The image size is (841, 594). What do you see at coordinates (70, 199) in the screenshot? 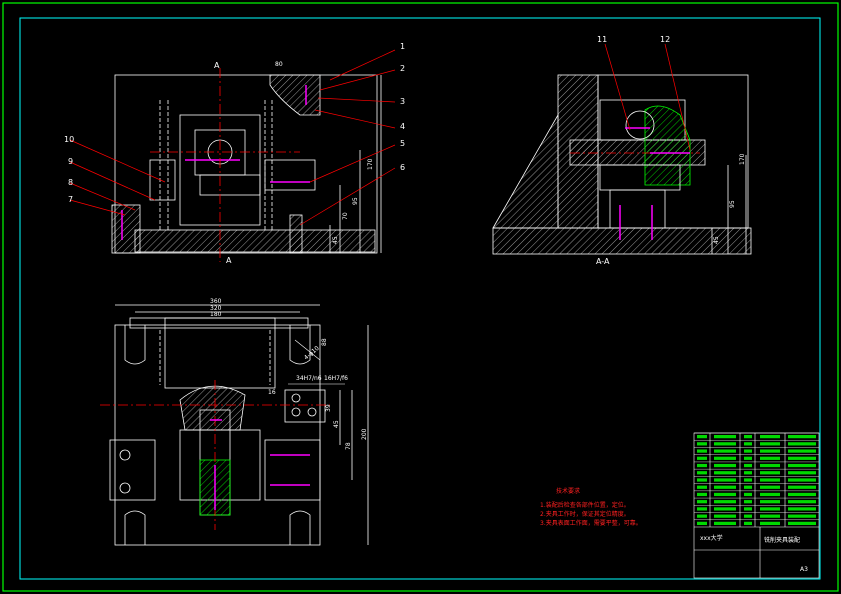
I see `balloon-7: 7` at bounding box center [70, 199].